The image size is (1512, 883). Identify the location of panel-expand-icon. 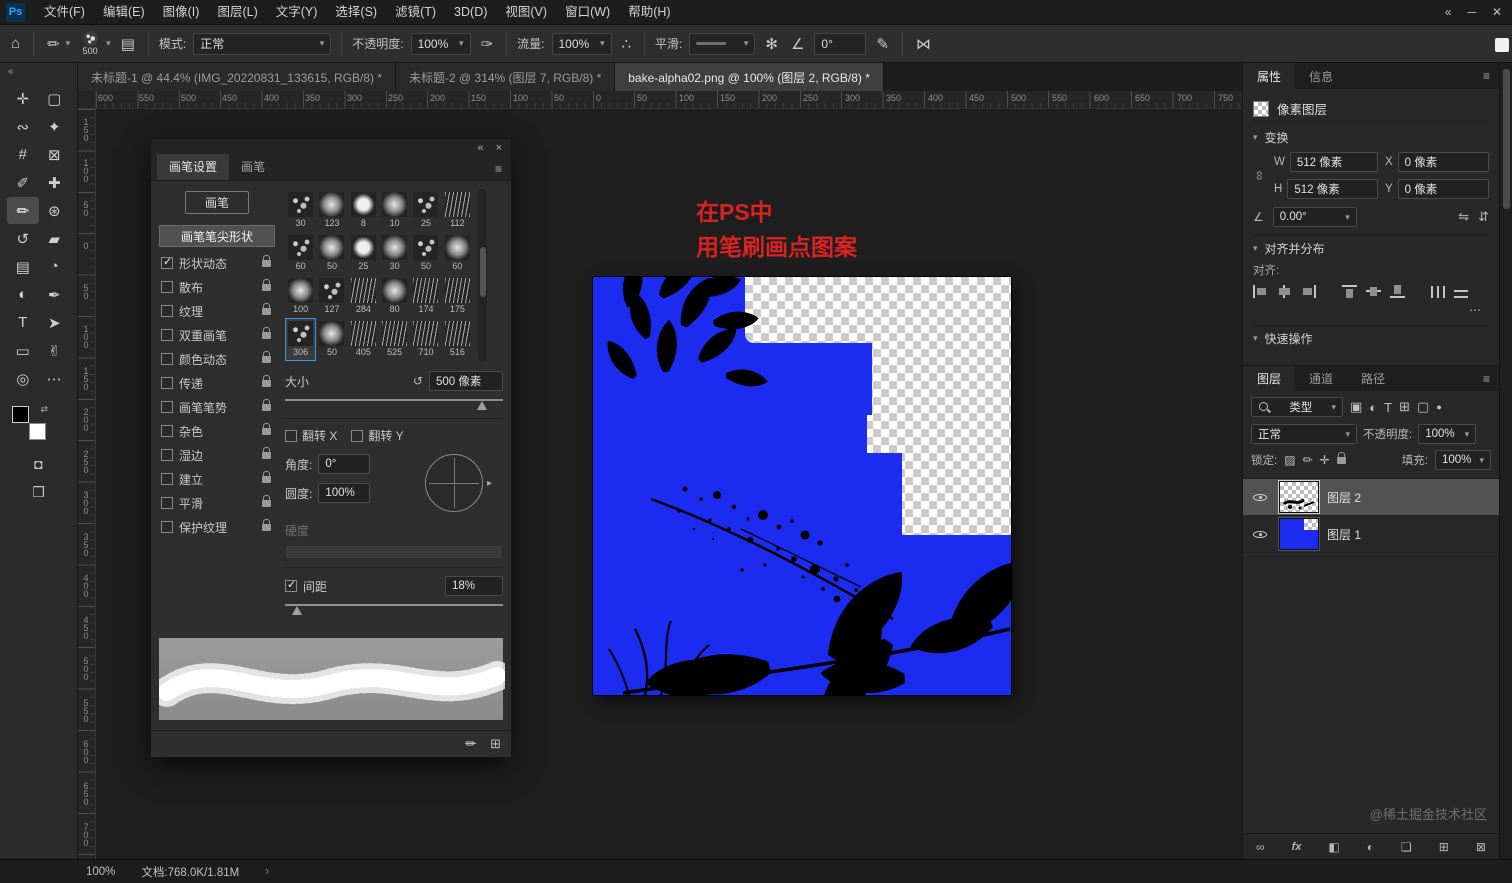
(1502, 45).